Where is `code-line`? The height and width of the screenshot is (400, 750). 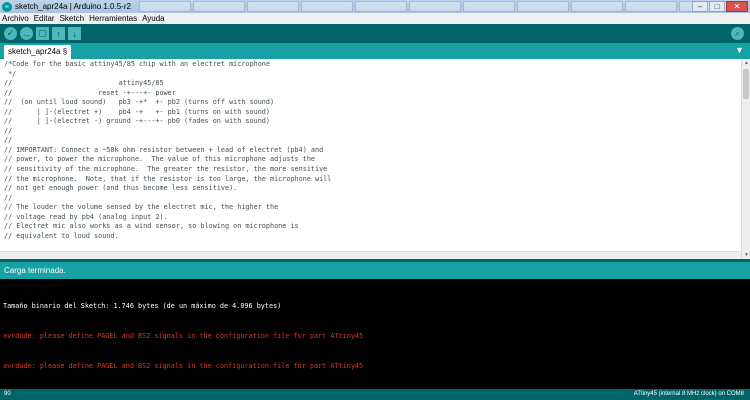 code-line is located at coordinates (370, 246).